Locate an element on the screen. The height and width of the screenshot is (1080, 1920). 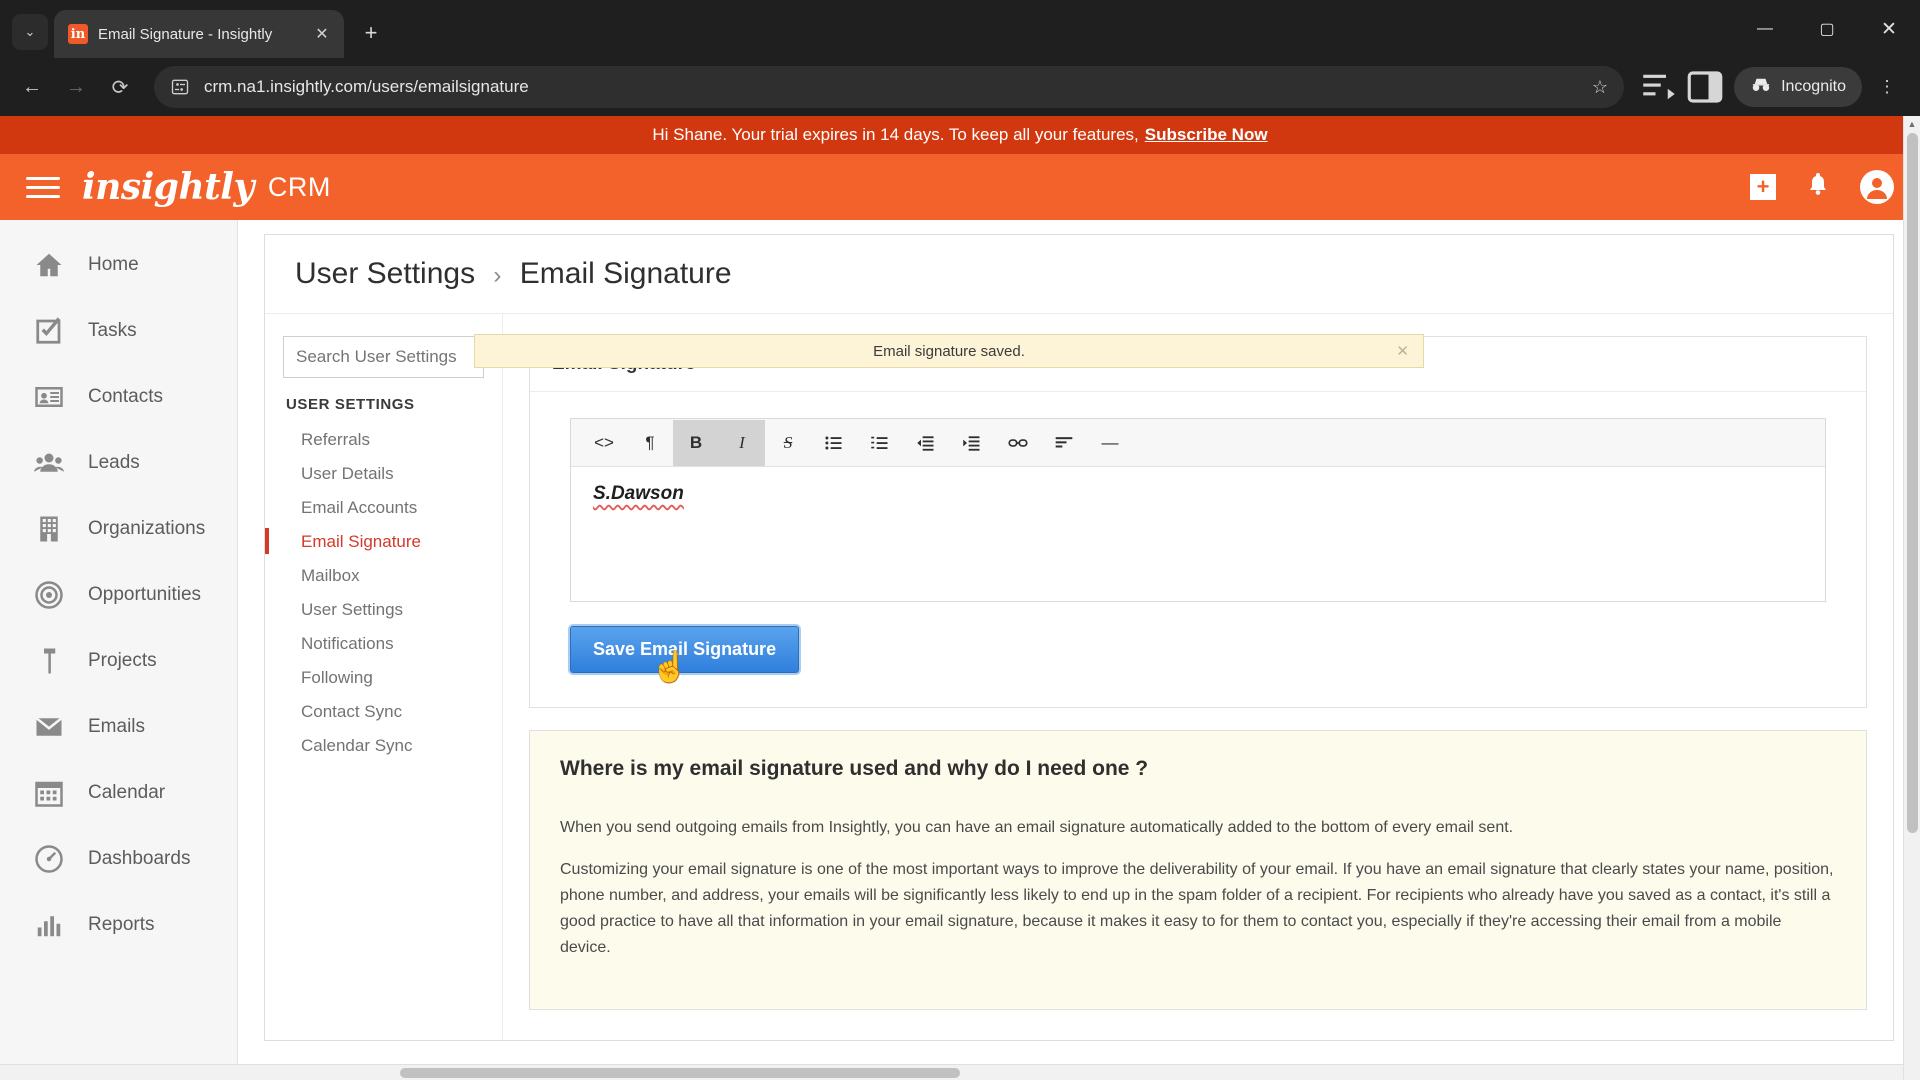
hscrollbar-thumb is located at coordinates (680, 1073).